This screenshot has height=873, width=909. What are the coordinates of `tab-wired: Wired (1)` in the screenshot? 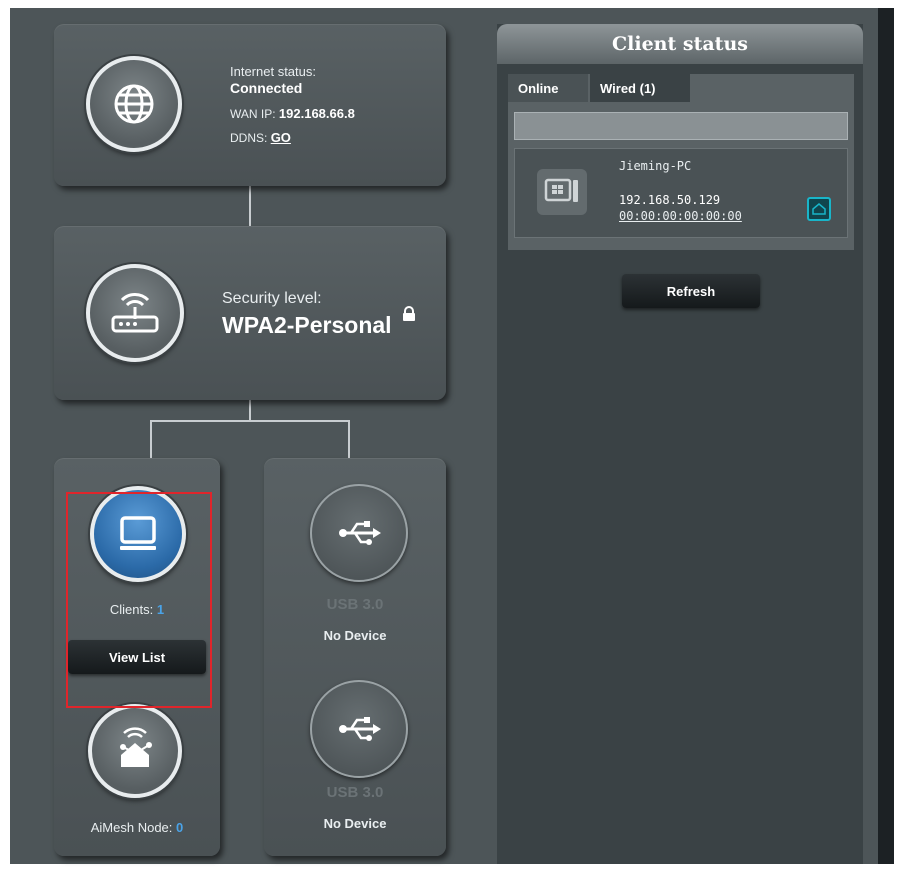 It's located at (640, 88).